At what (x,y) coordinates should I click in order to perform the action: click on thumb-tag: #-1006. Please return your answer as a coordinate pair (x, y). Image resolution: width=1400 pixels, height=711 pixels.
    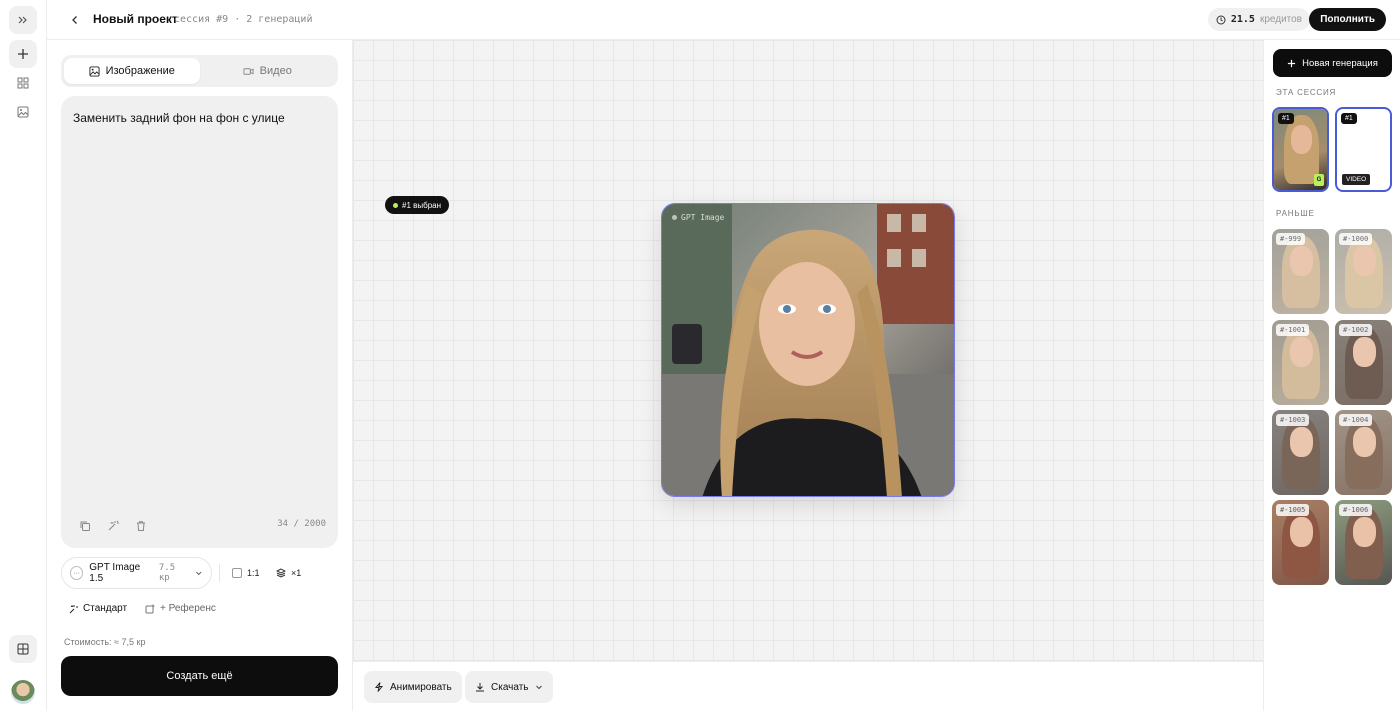
    Looking at the image, I should click on (1356, 510).